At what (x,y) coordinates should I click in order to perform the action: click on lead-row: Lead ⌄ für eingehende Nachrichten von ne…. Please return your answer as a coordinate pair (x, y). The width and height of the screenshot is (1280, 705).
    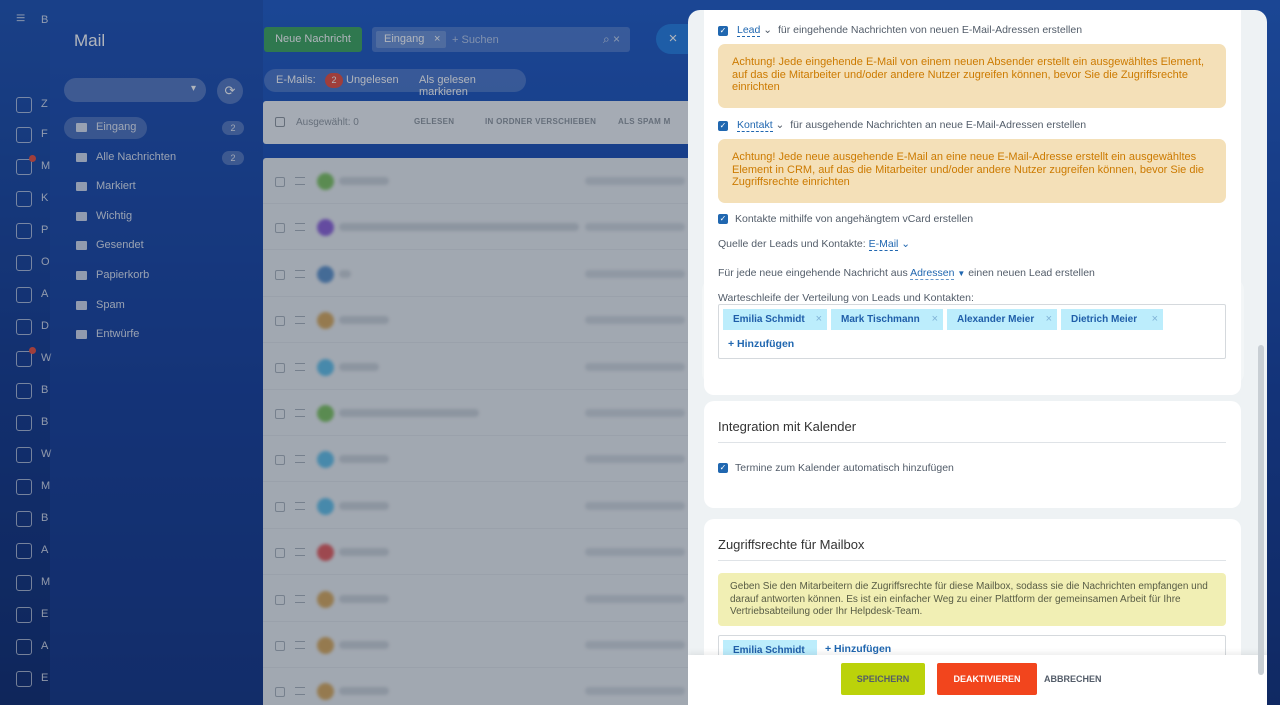
    Looking at the image, I should click on (910, 30).